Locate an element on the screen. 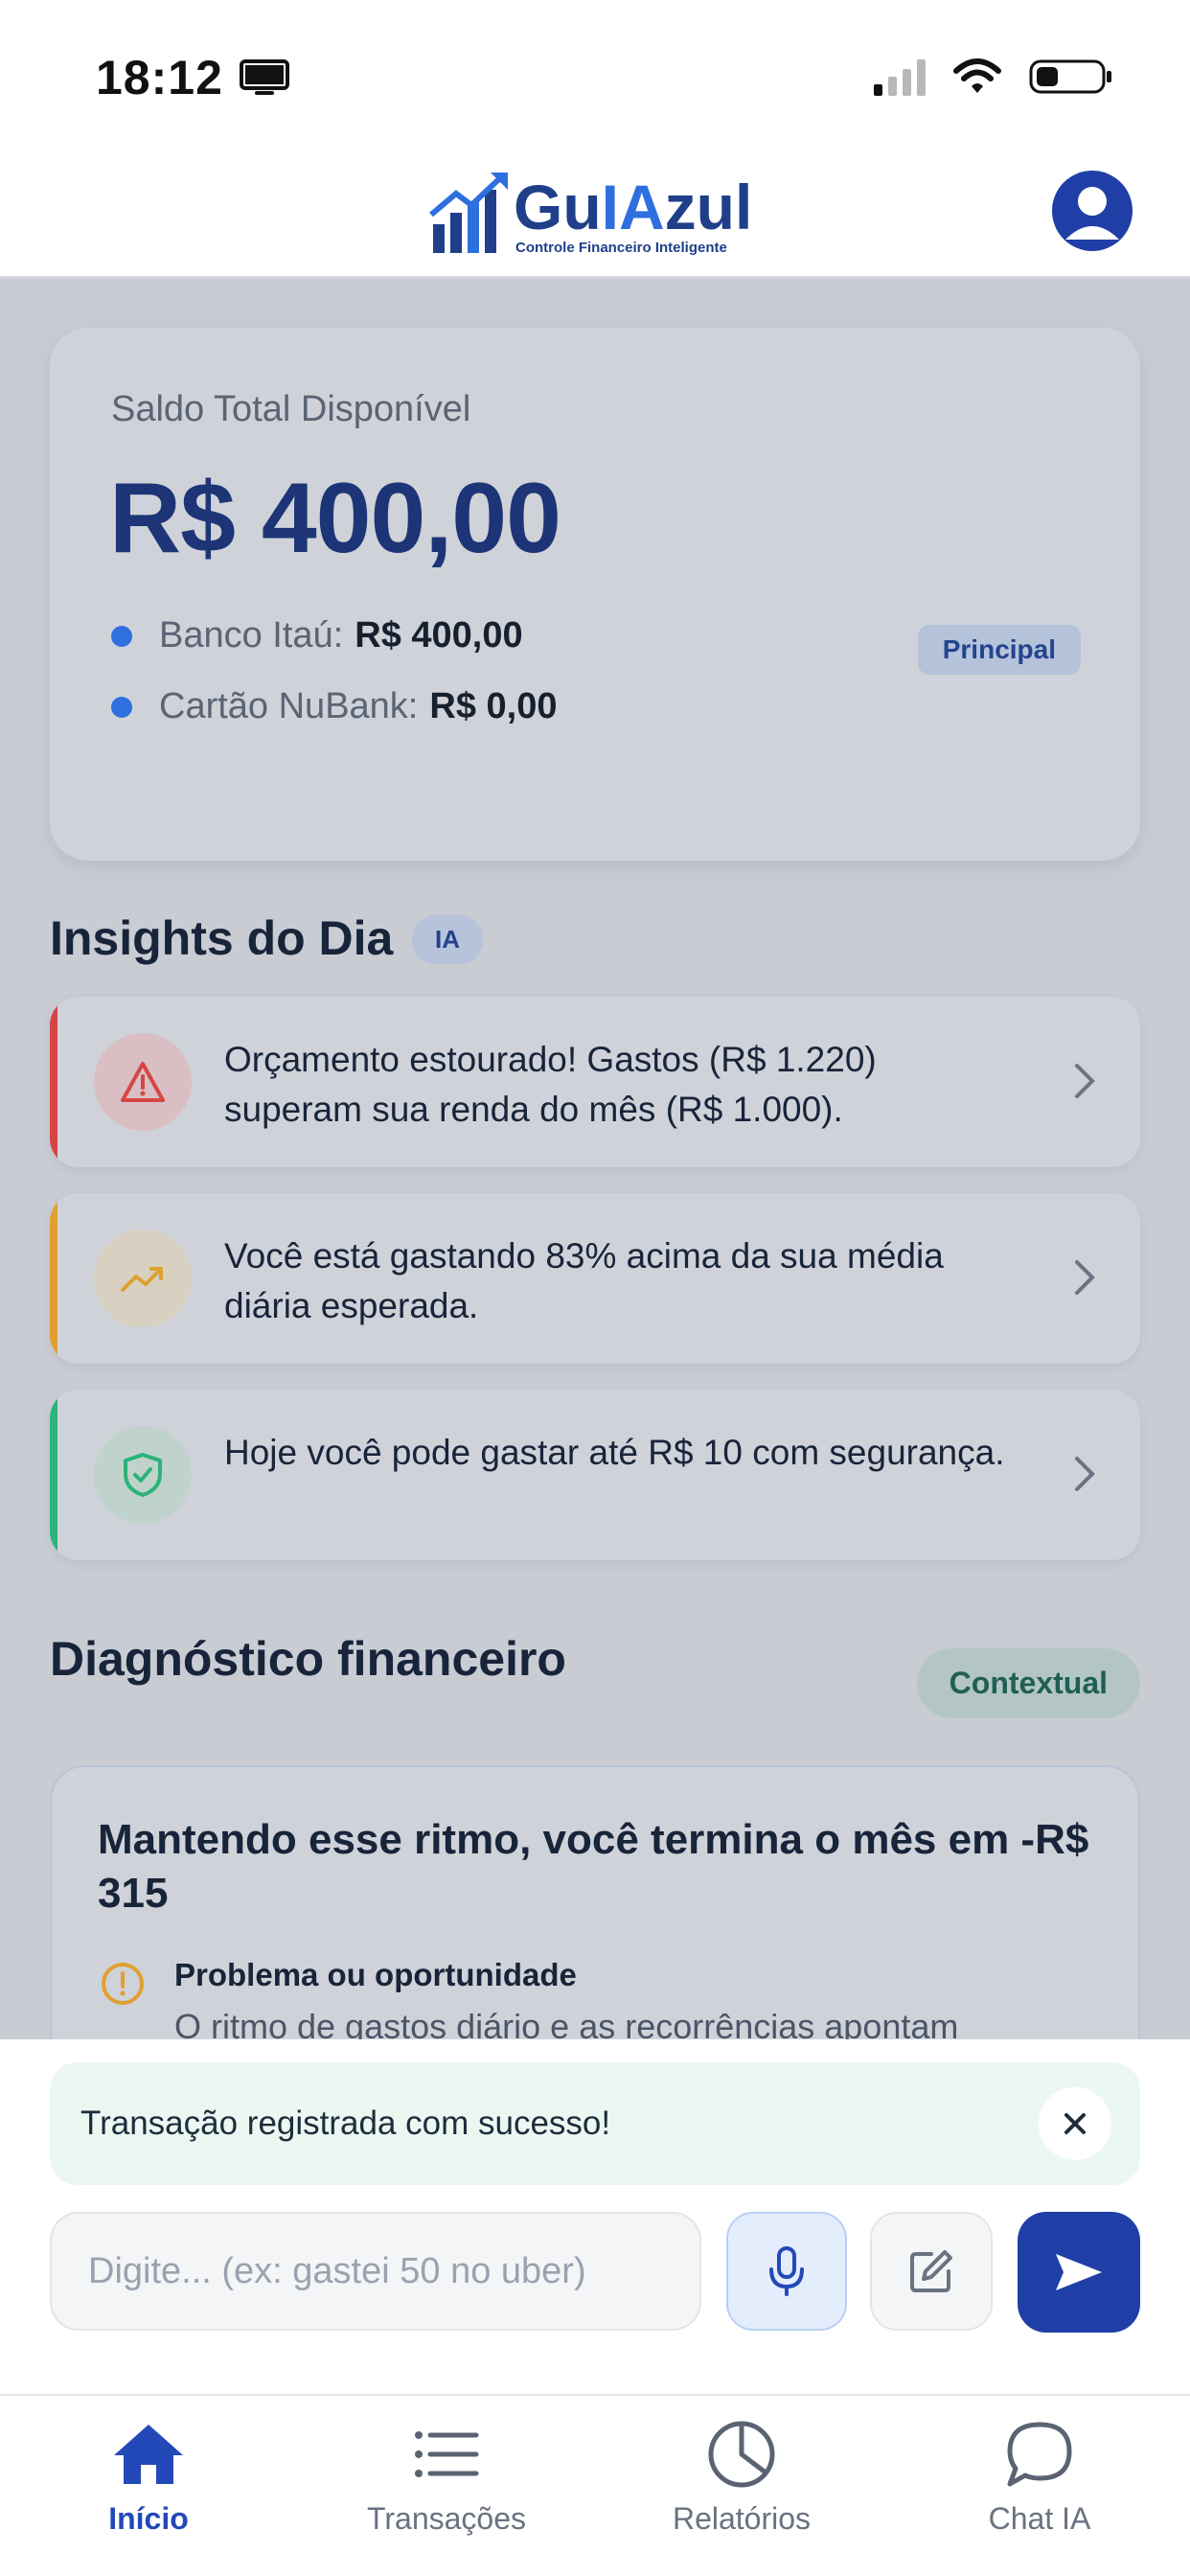 The width and height of the screenshot is (1190, 2576). cell-signal-icon is located at coordinates (900, 77).